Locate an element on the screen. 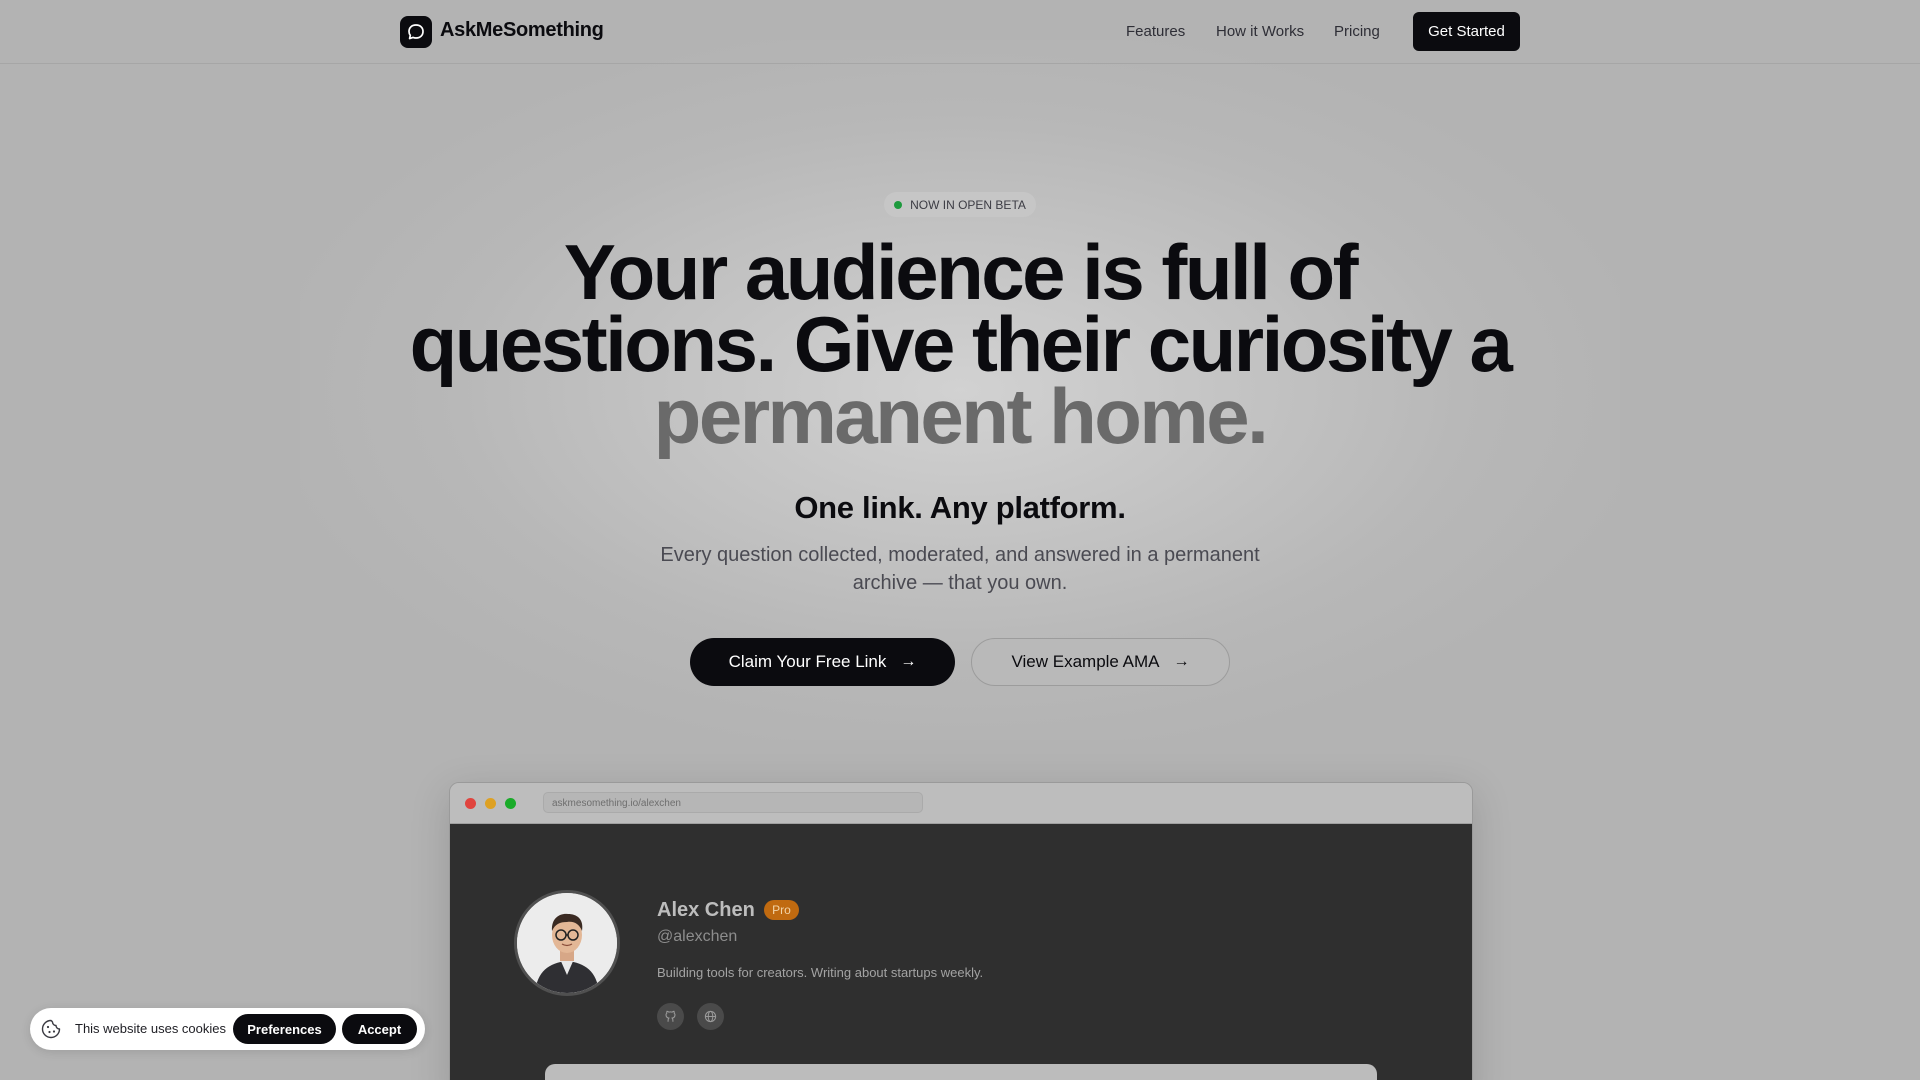 The image size is (1920, 1080). profile-name: Alex Chen is located at coordinates (706, 910).